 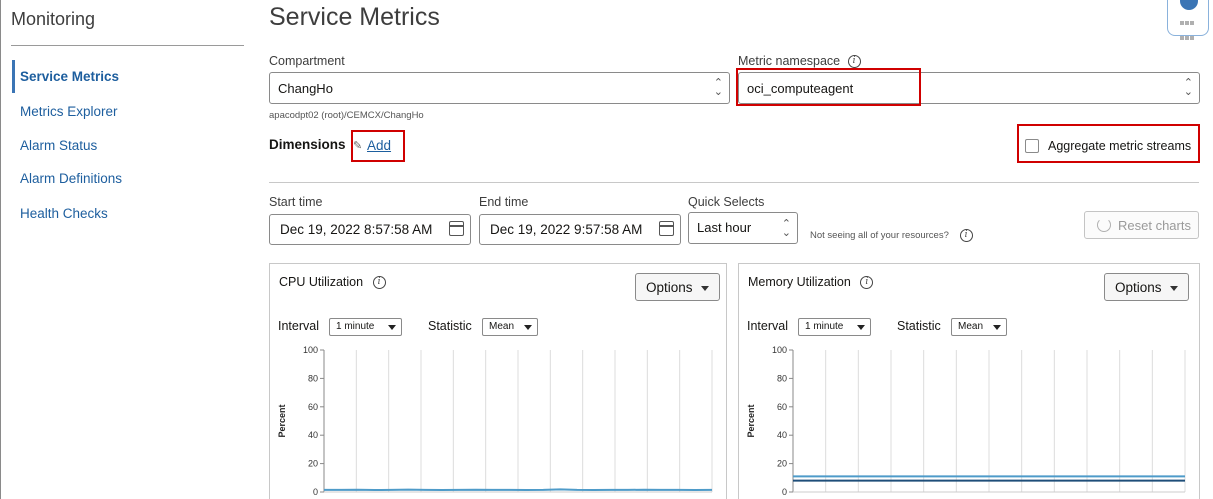 What do you see at coordinates (127, 45) in the screenshot?
I see `sidebar-divider` at bounding box center [127, 45].